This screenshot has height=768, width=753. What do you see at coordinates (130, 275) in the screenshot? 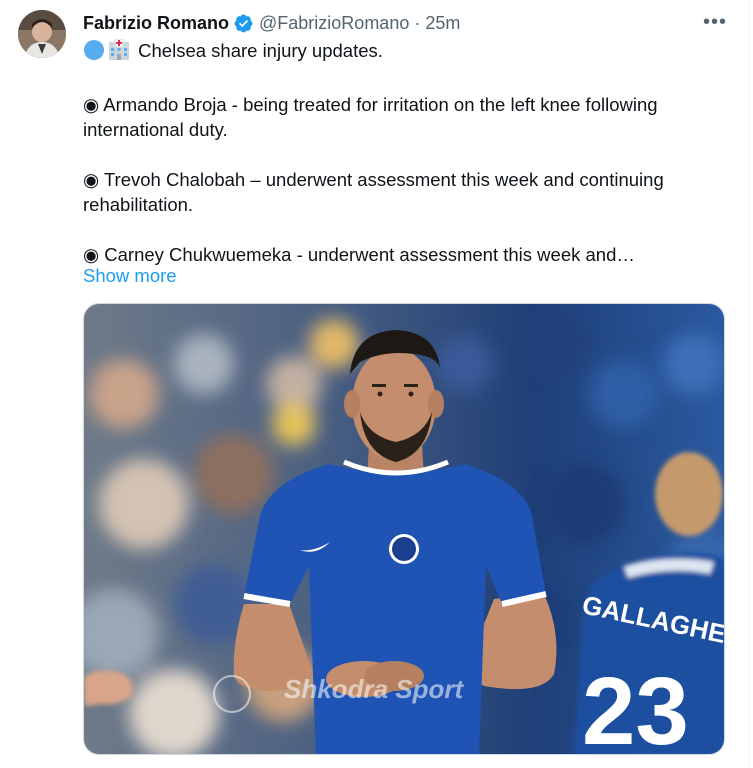
I see `show-more-link: Show more` at bounding box center [130, 275].